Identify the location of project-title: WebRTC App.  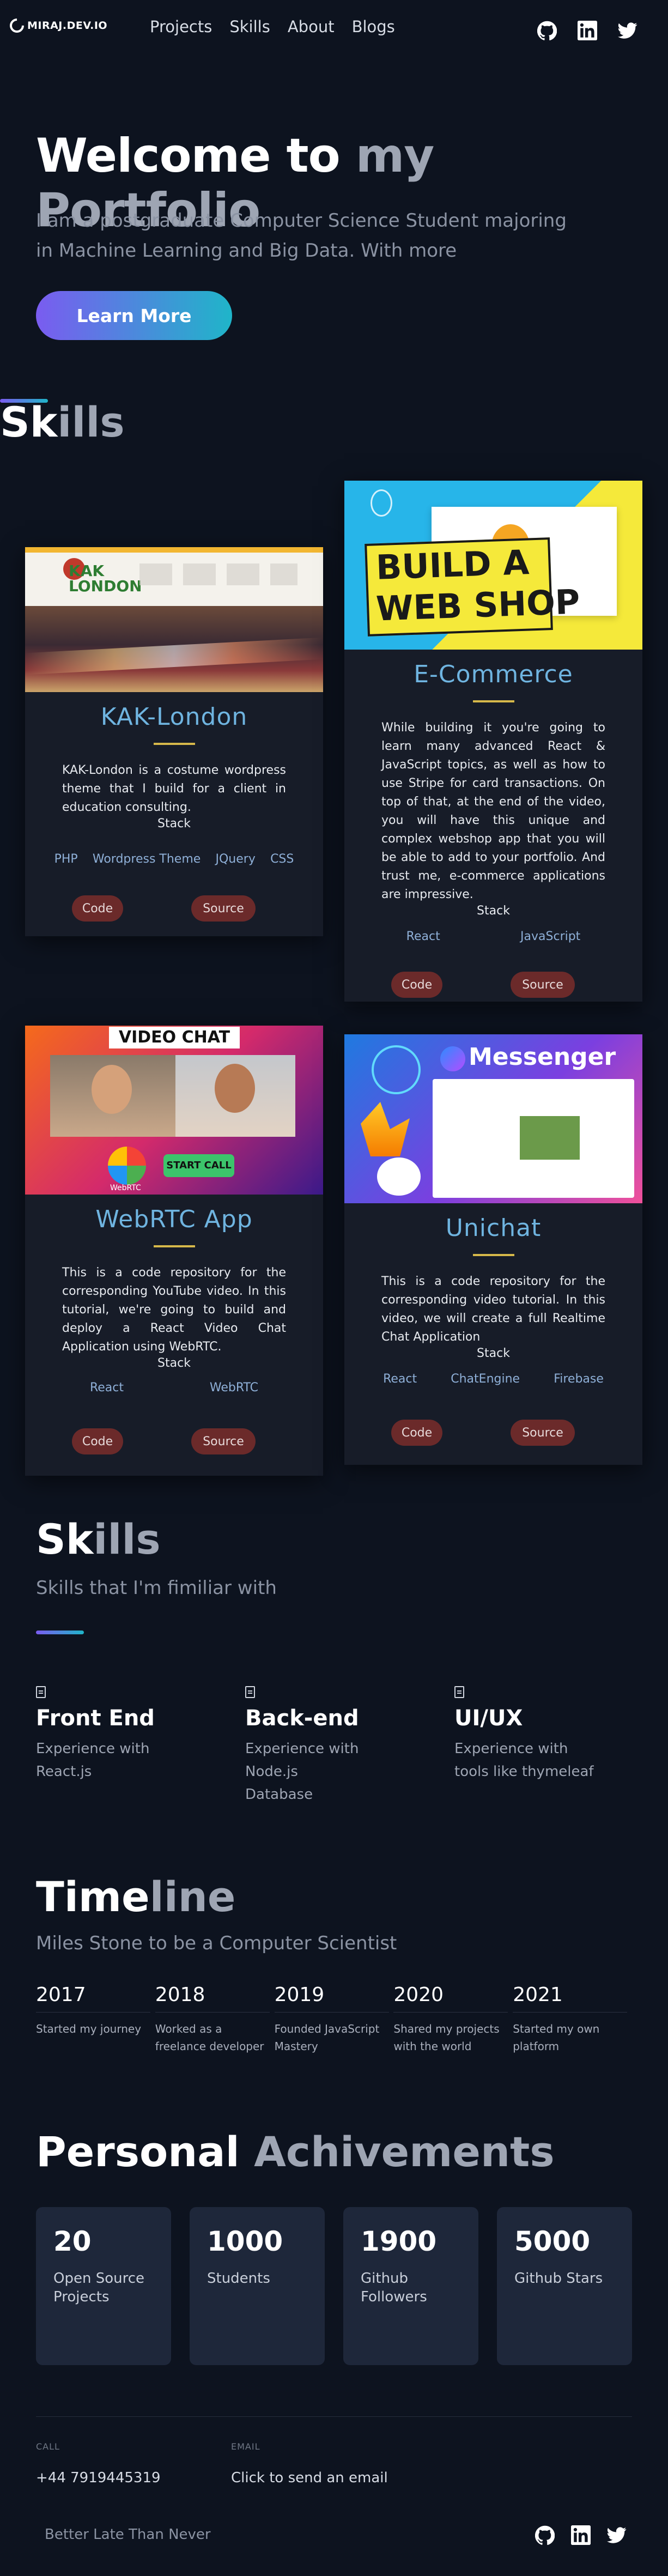
(174, 1219).